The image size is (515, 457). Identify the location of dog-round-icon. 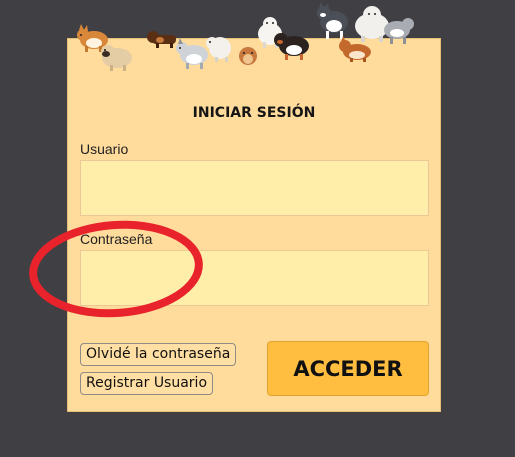
(248, 56).